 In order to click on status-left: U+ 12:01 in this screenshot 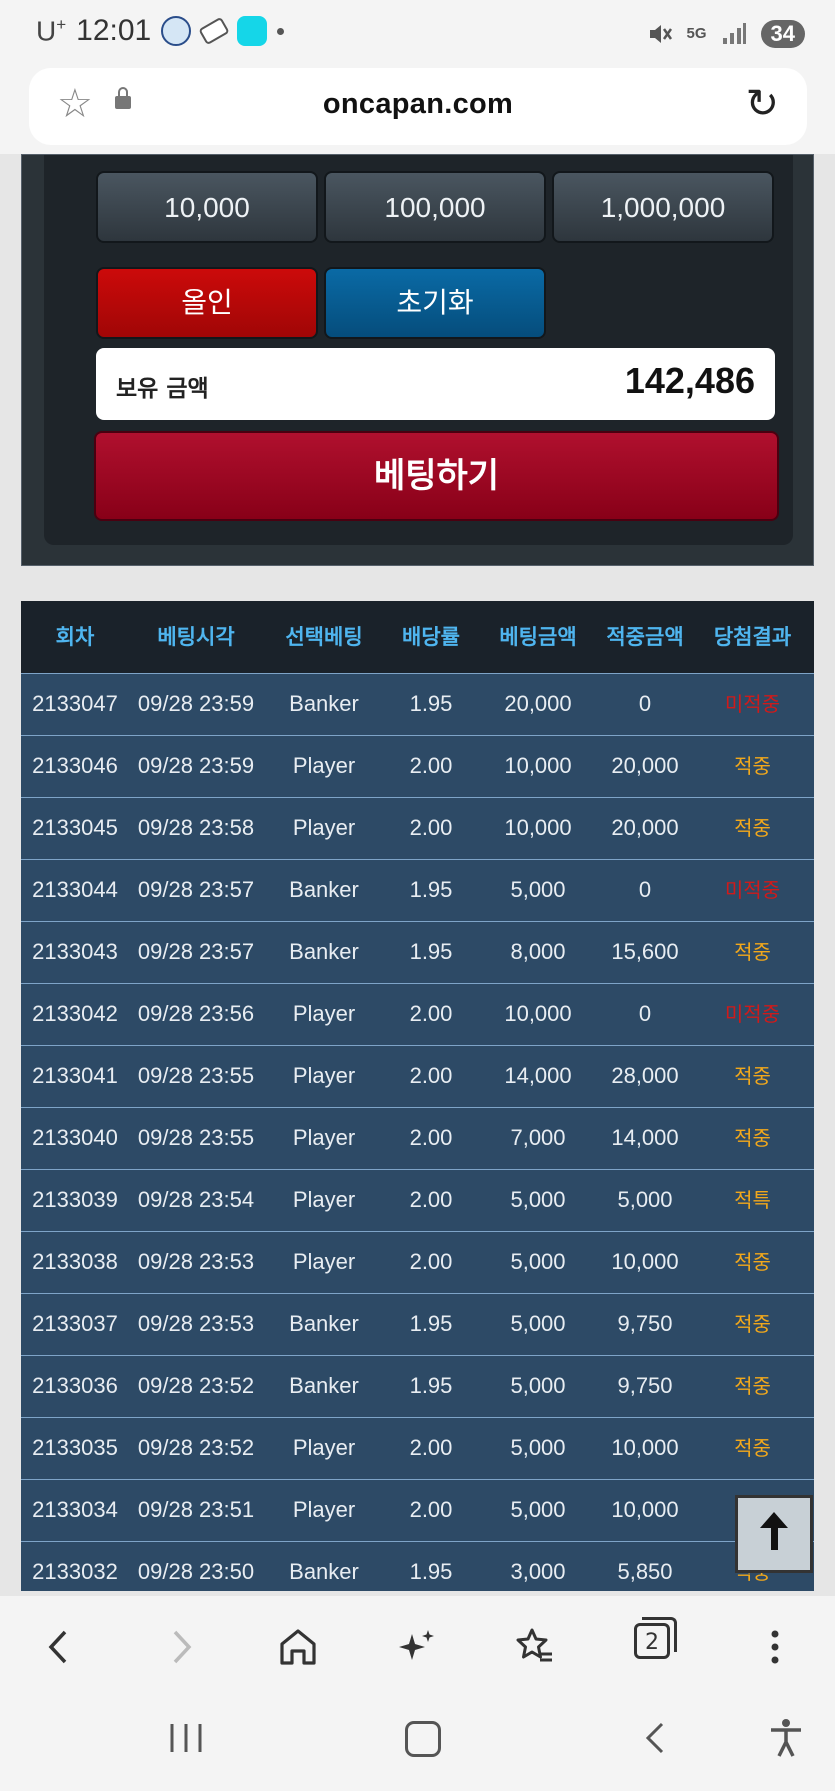, I will do `click(160, 31)`.